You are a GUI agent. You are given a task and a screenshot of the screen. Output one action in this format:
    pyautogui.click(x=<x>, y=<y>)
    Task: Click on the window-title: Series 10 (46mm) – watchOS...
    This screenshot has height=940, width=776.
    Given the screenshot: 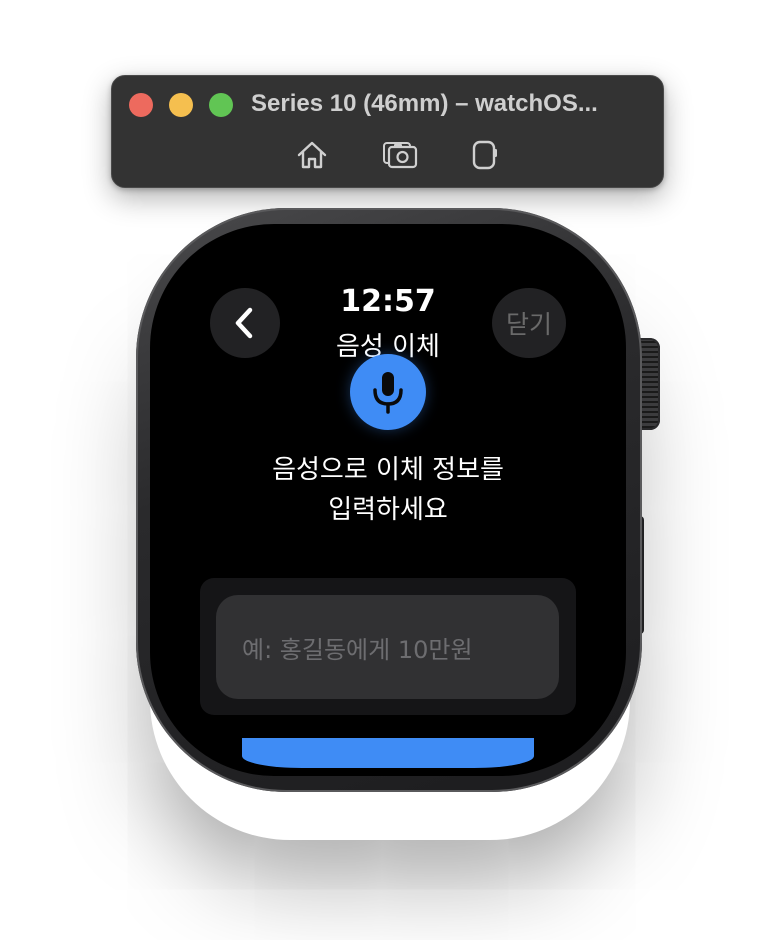 What is the action you would take?
    pyautogui.click(x=424, y=103)
    